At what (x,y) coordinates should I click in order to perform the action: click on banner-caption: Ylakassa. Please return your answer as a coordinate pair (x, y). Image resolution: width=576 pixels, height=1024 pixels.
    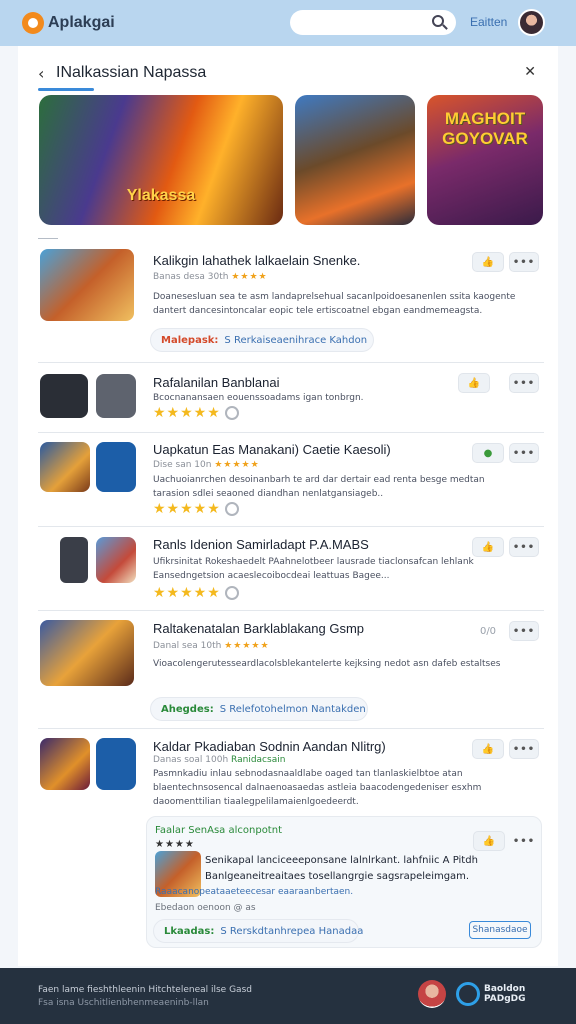
    Looking at the image, I should click on (161, 195).